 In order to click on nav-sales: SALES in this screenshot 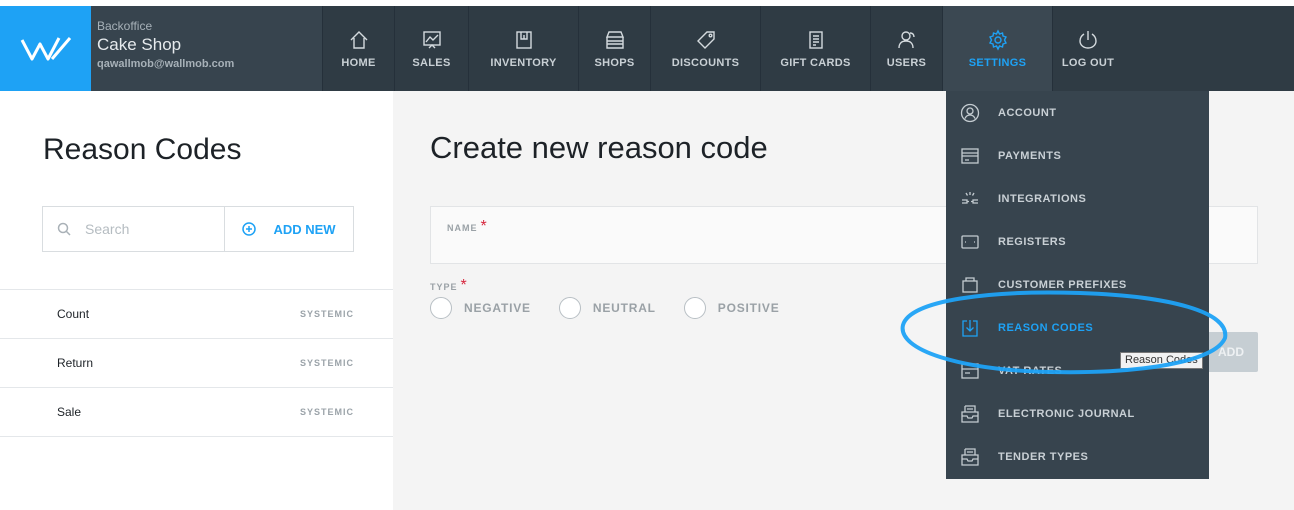, I will do `click(431, 48)`.